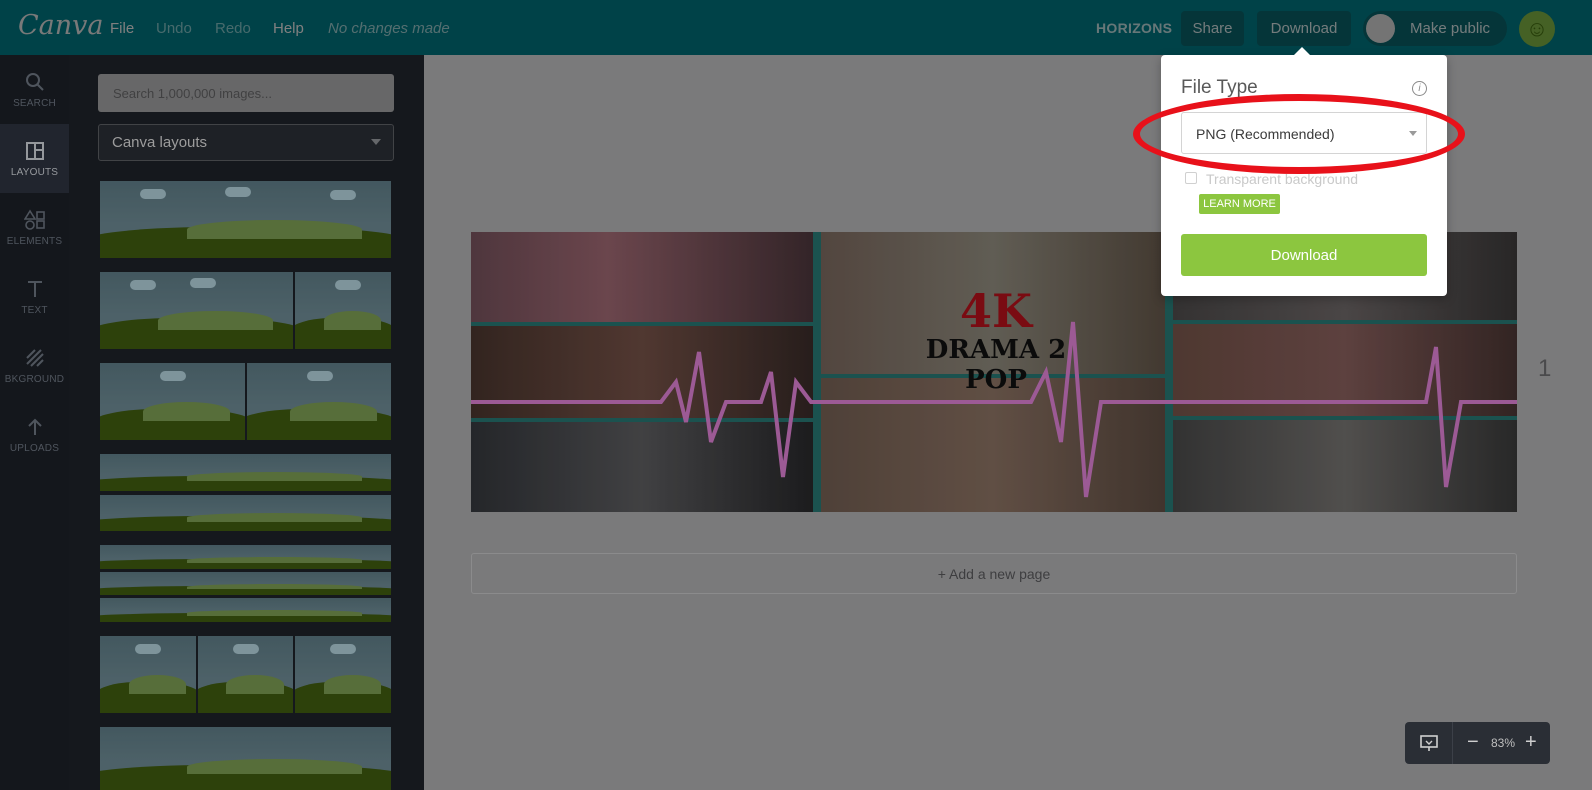  What do you see at coordinates (1531, 742) in the screenshot?
I see `zoom-in-button: +` at bounding box center [1531, 742].